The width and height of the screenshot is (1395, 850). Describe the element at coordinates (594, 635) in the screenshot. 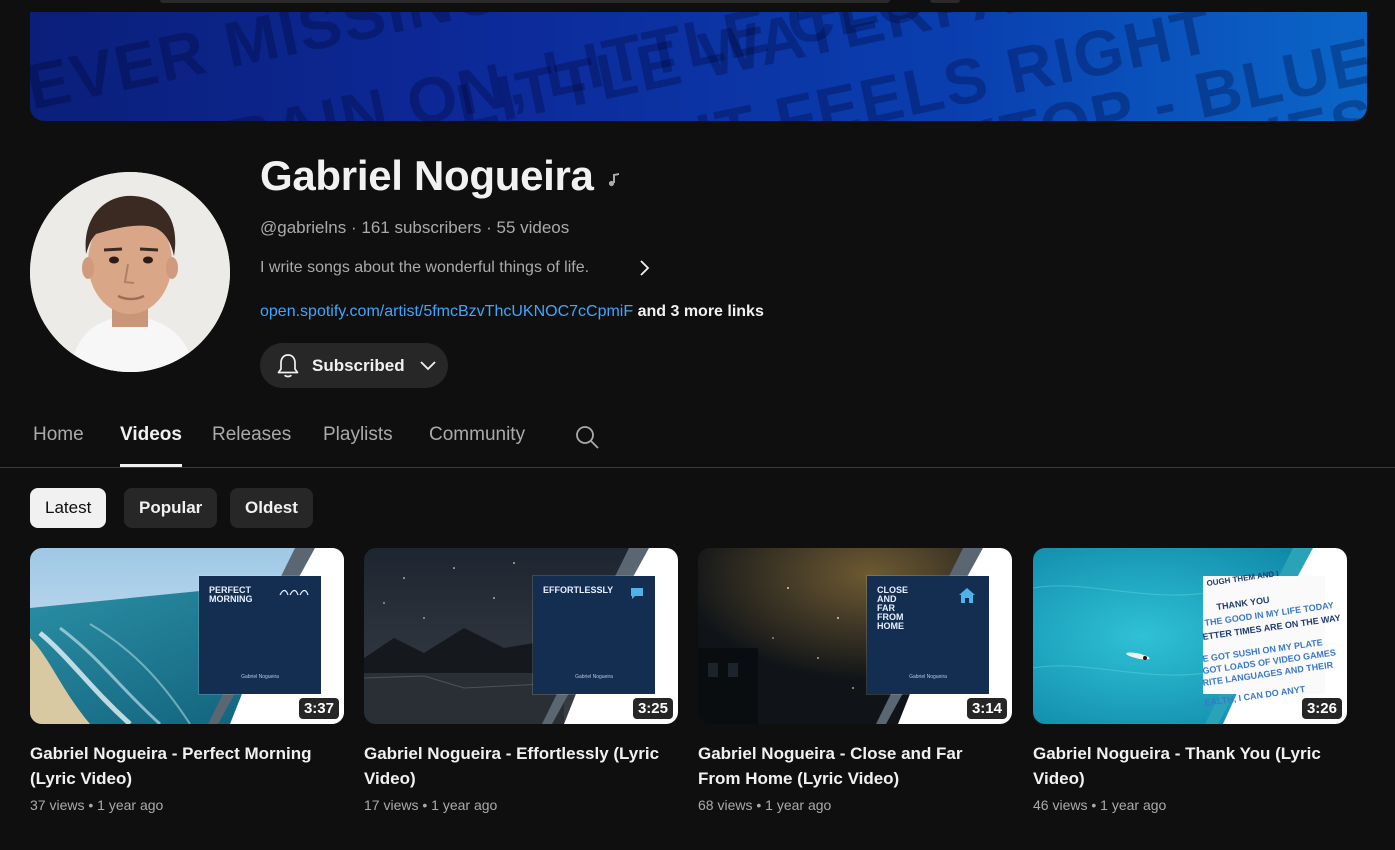

I see `album-cover: EFFORTLESSLY Gabriel Nogueira` at that location.